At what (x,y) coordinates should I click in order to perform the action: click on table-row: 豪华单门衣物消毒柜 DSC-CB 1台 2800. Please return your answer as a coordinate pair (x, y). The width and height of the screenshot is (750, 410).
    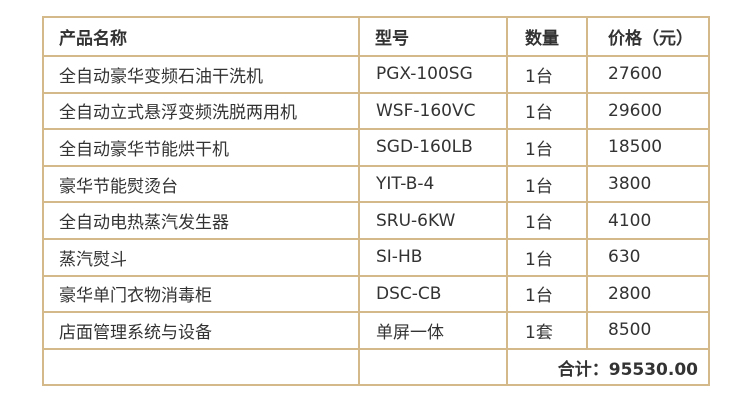
    Looking at the image, I should click on (376, 294).